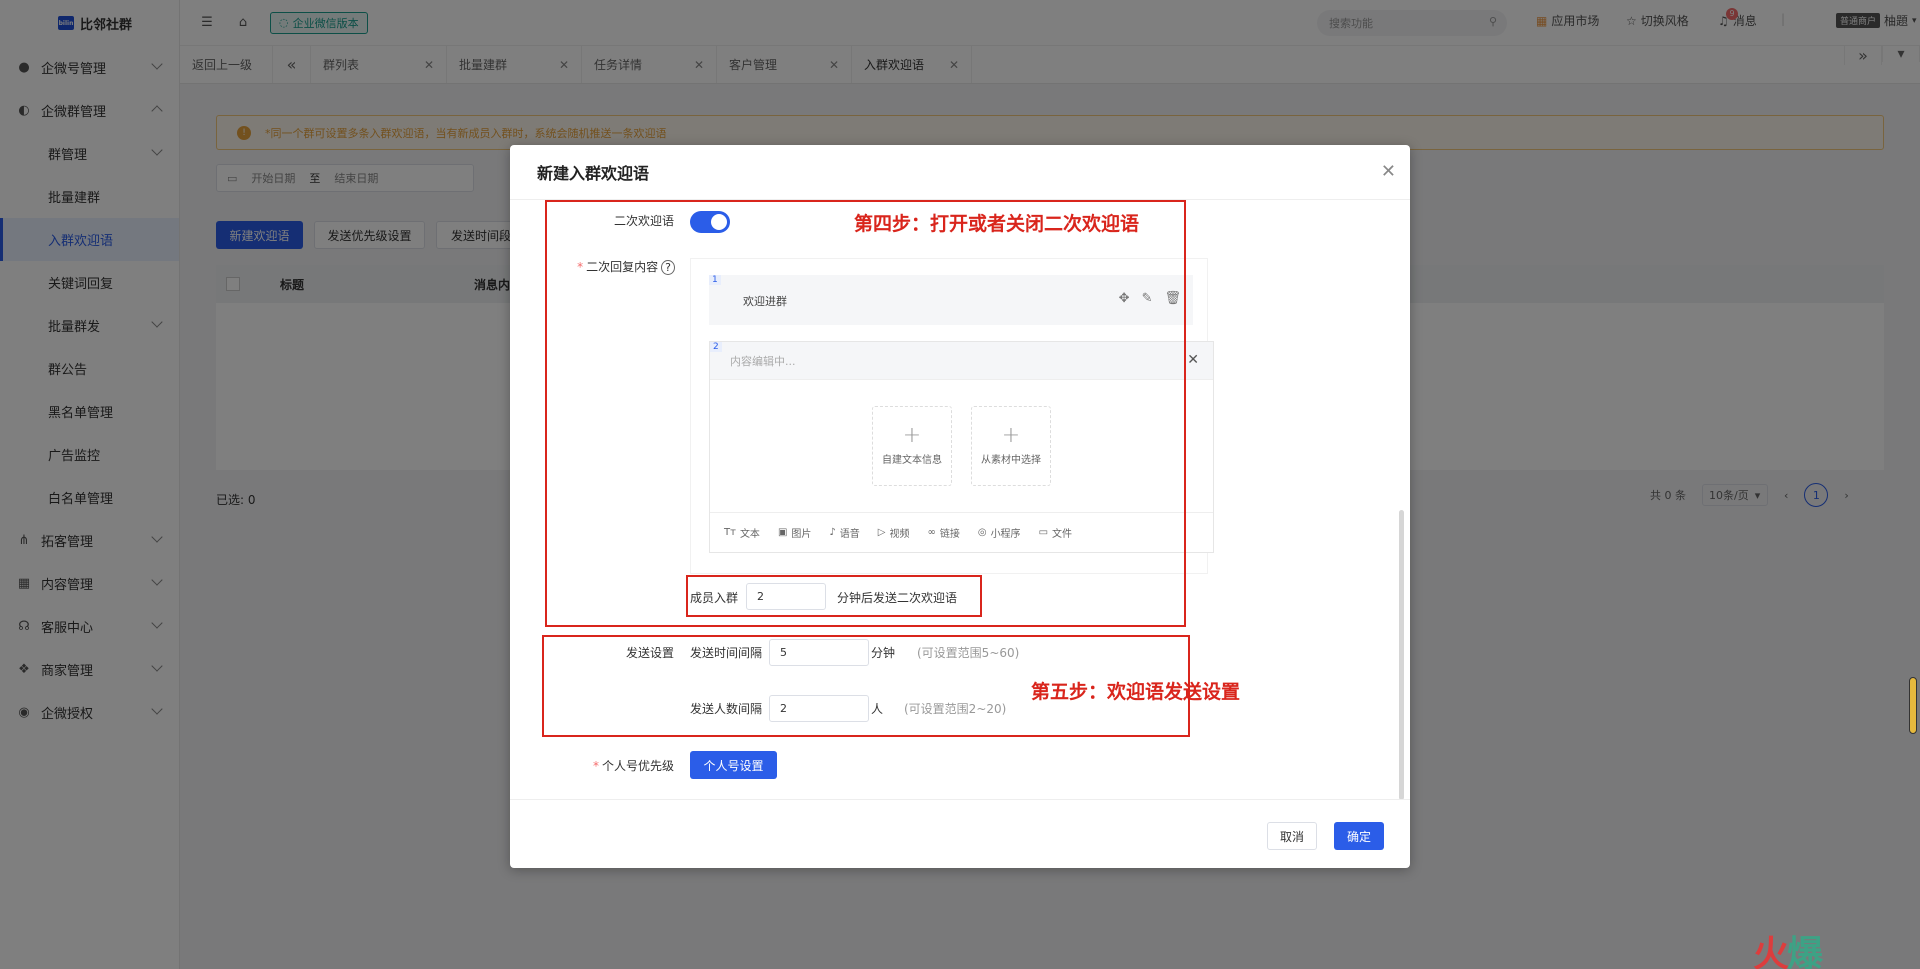 The width and height of the screenshot is (1920, 969). Describe the element at coordinates (1913, 705) in the screenshot. I see `page-scrollbar` at that location.